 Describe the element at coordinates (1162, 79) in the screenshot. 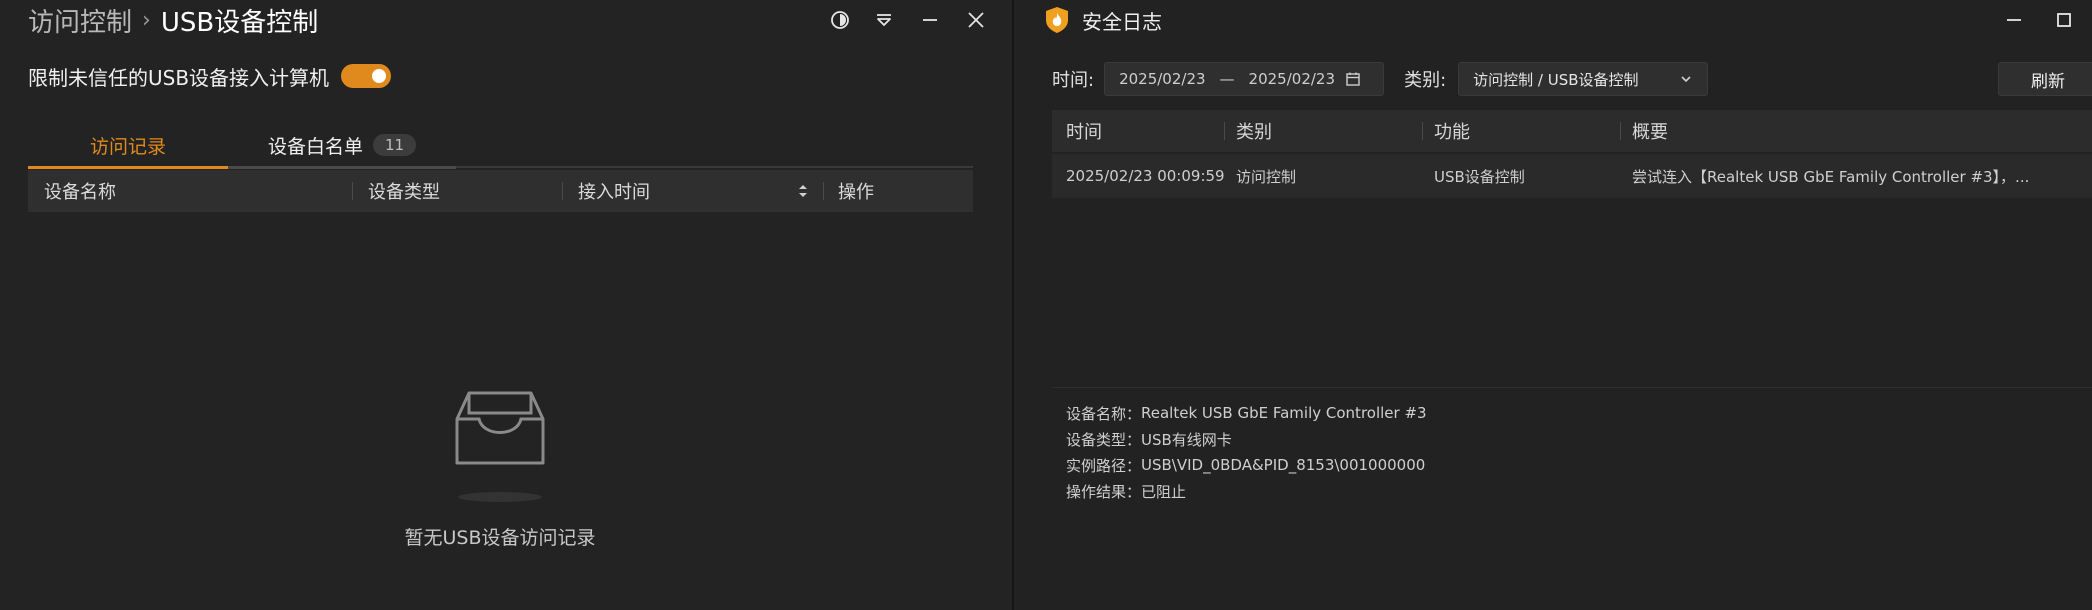

I see `date-start: 2025/02/23` at that location.